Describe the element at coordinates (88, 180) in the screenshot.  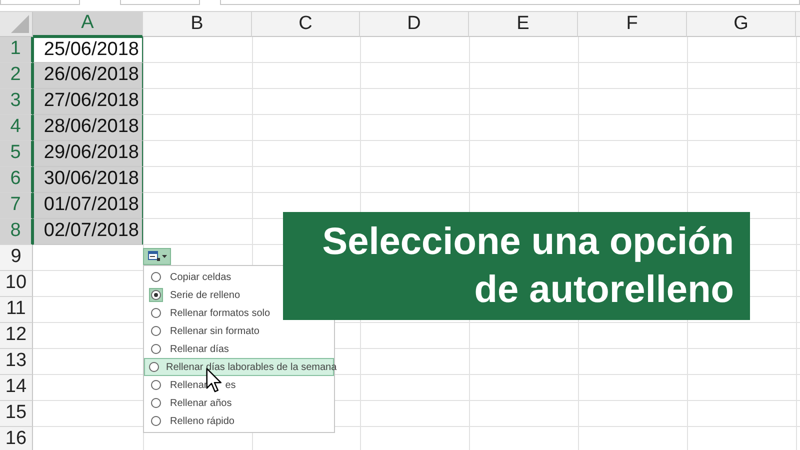
I see `date-cell: 30/06/2018` at that location.